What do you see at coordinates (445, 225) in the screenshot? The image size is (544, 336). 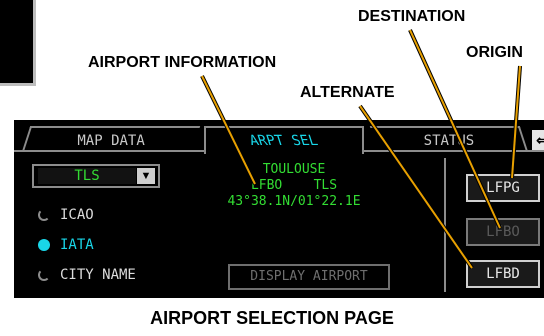 I see `divider` at bounding box center [445, 225].